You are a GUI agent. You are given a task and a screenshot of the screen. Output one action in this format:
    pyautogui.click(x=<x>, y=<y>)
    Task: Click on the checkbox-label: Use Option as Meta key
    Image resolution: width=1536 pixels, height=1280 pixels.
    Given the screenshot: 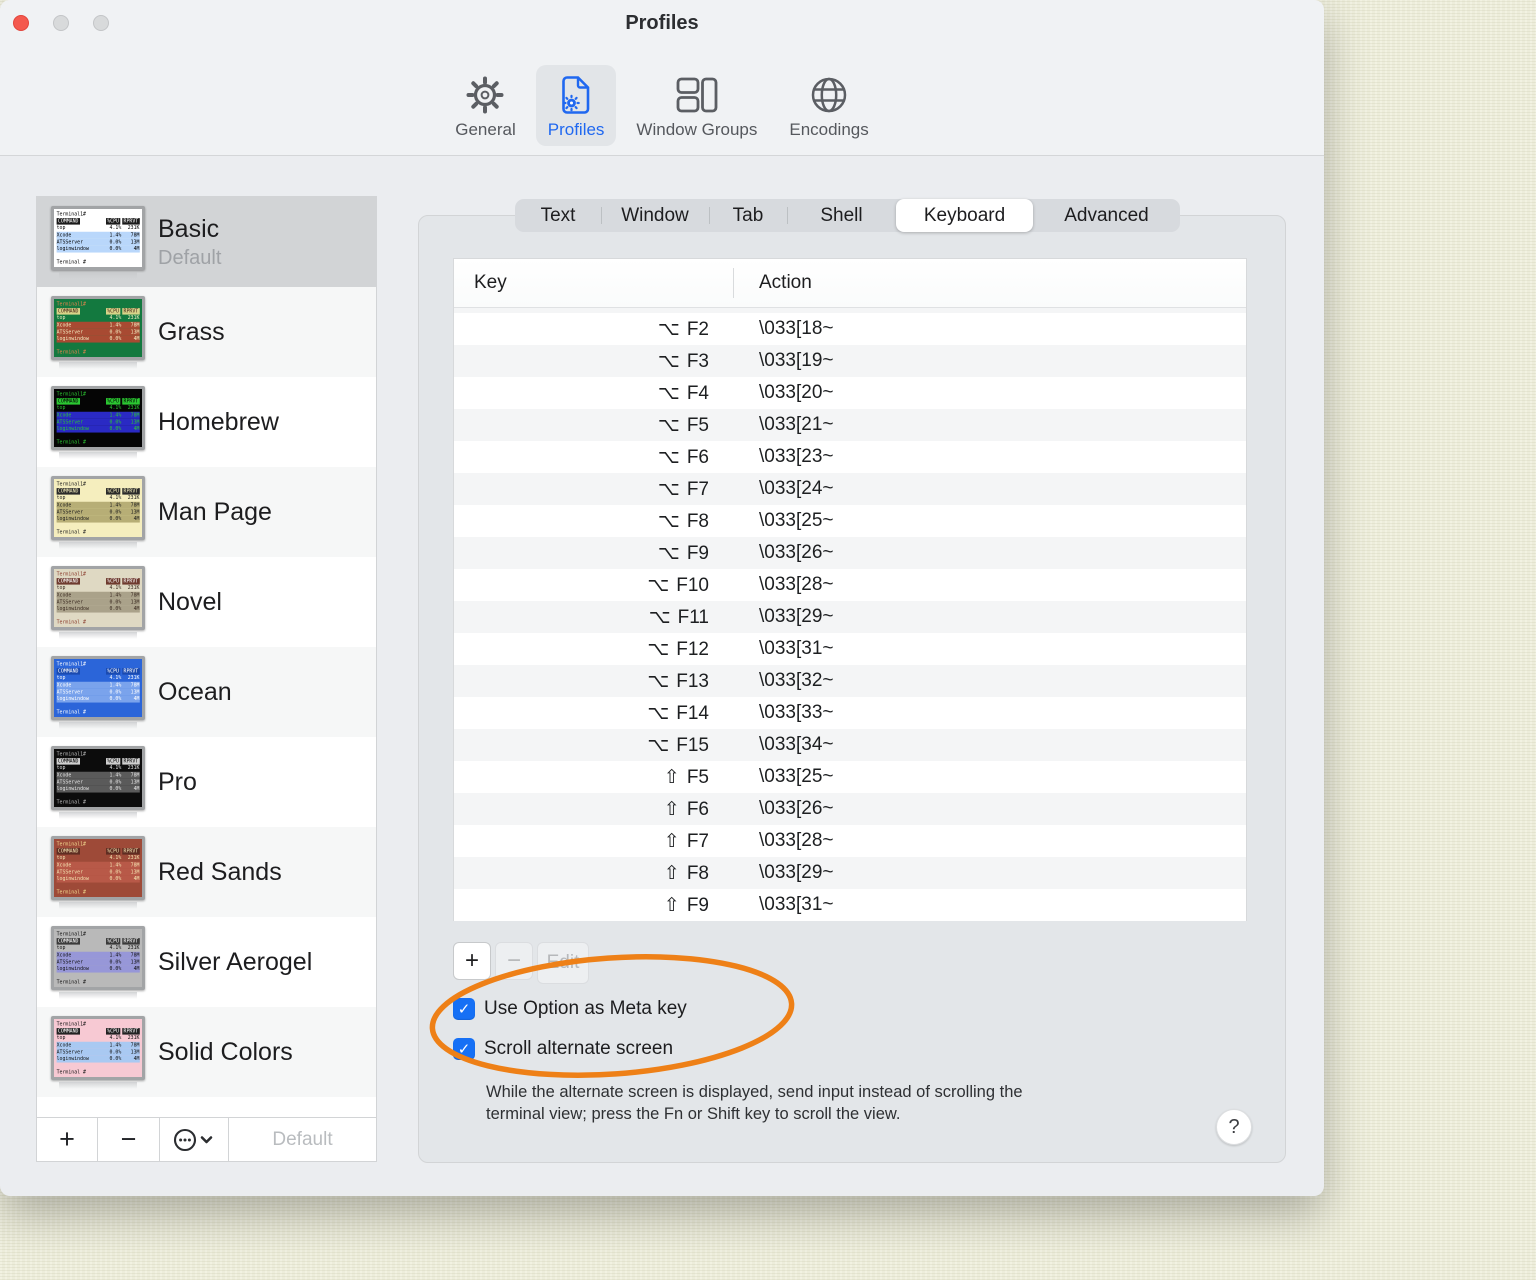 What is the action you would take?
    pyautogui.click(x=585, y=1008)
    